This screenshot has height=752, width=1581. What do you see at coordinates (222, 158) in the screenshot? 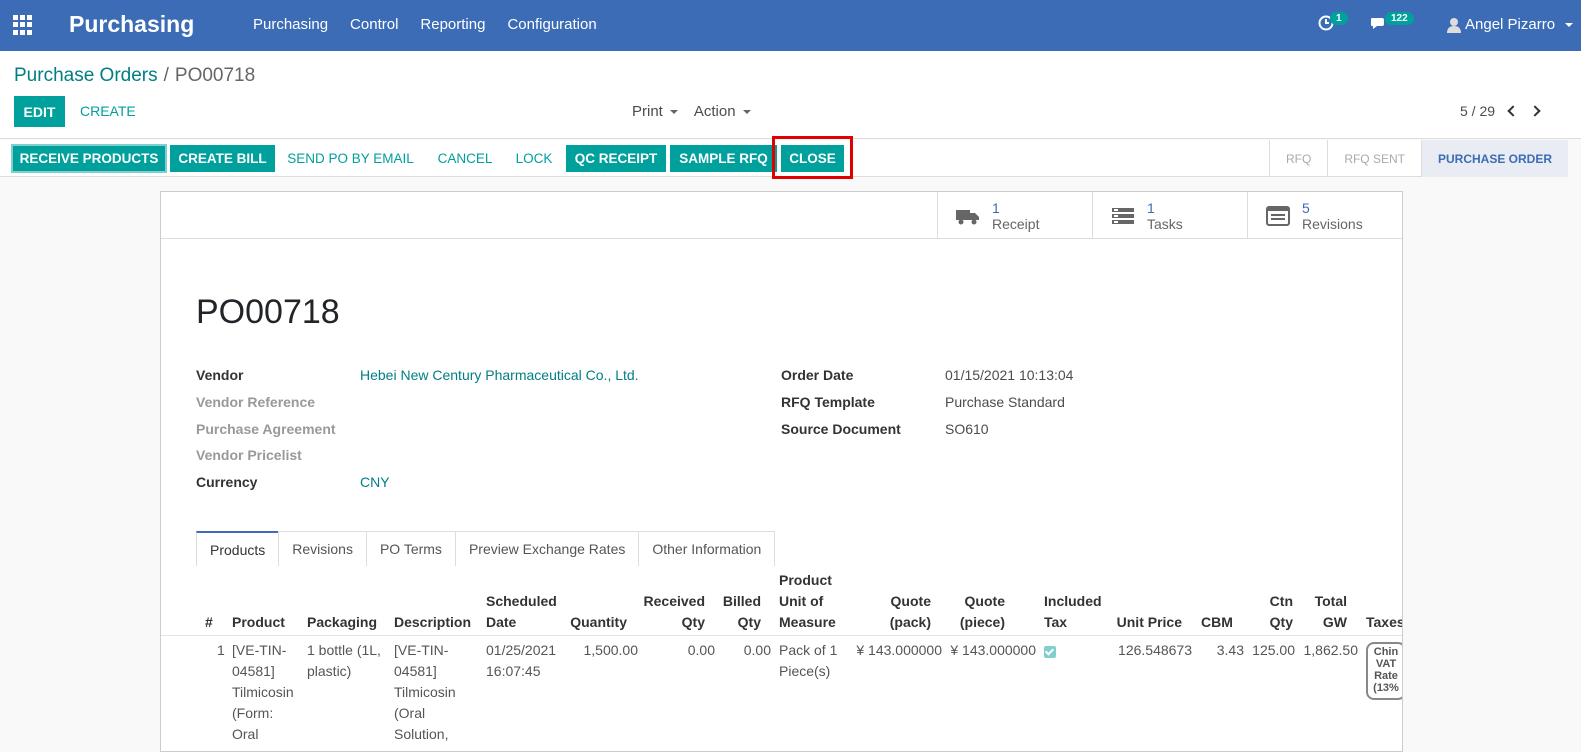
I see `create-bill-button: CREATE BILL` at bounding box center [222, 158].